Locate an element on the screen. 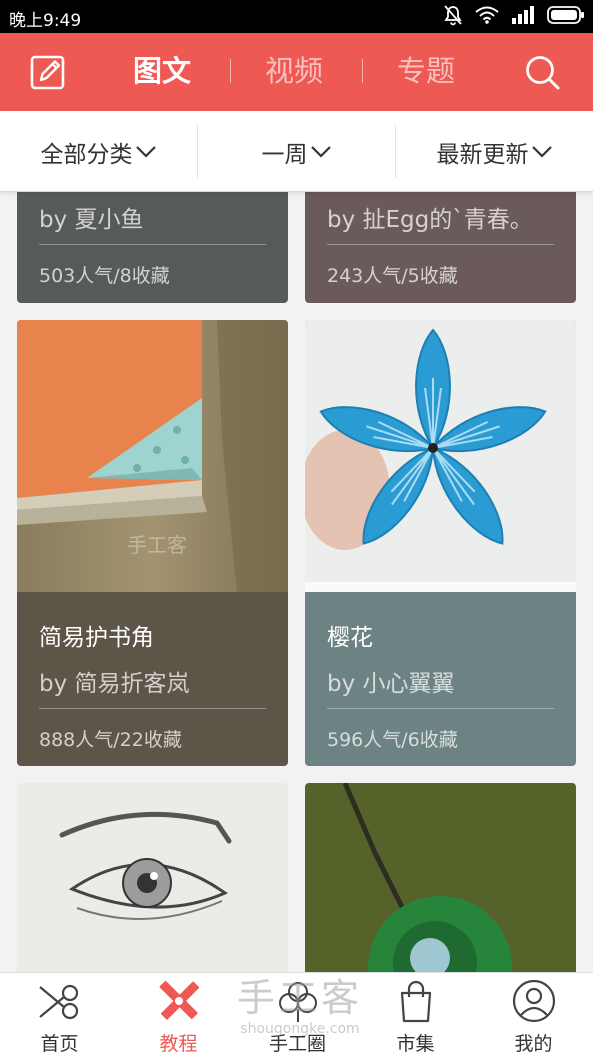  nav-market: 市集 is located at coordinates (415, 1013).